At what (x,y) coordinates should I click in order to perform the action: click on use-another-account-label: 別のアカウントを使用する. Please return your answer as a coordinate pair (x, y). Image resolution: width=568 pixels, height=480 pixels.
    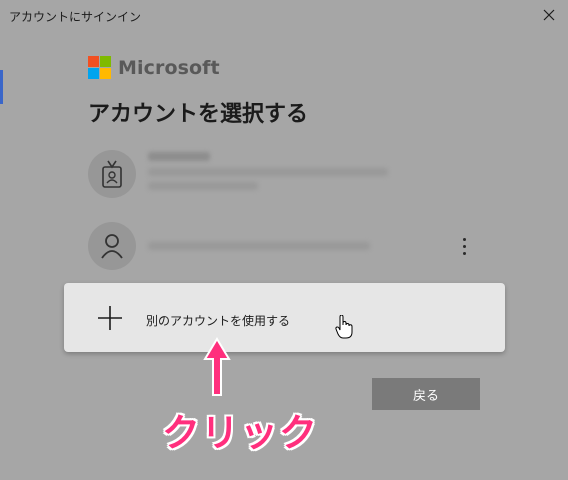
    Looking at the image, I should click on (218, 321).